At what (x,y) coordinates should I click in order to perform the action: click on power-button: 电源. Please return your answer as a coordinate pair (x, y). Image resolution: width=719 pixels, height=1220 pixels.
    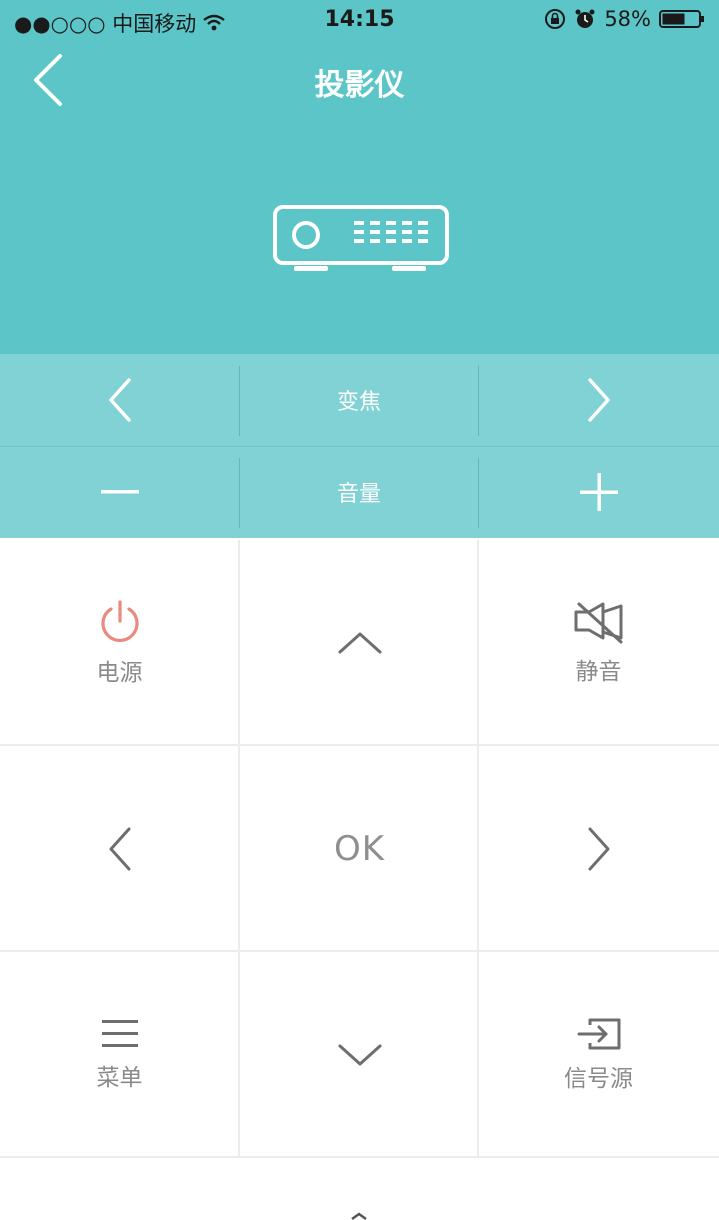
    Looking at the image, I should click on (119, 642).